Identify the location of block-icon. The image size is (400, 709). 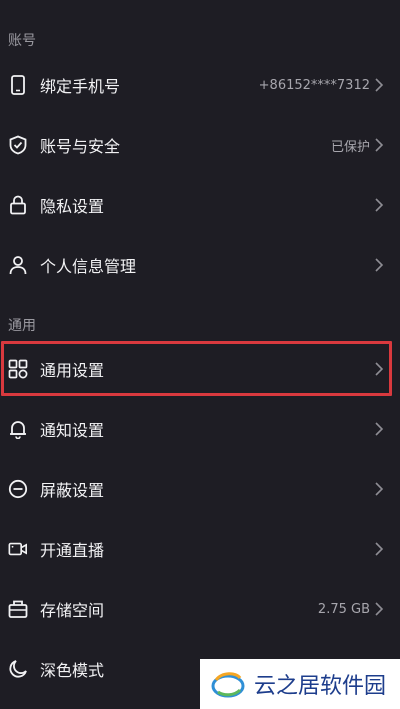
(18, 489).